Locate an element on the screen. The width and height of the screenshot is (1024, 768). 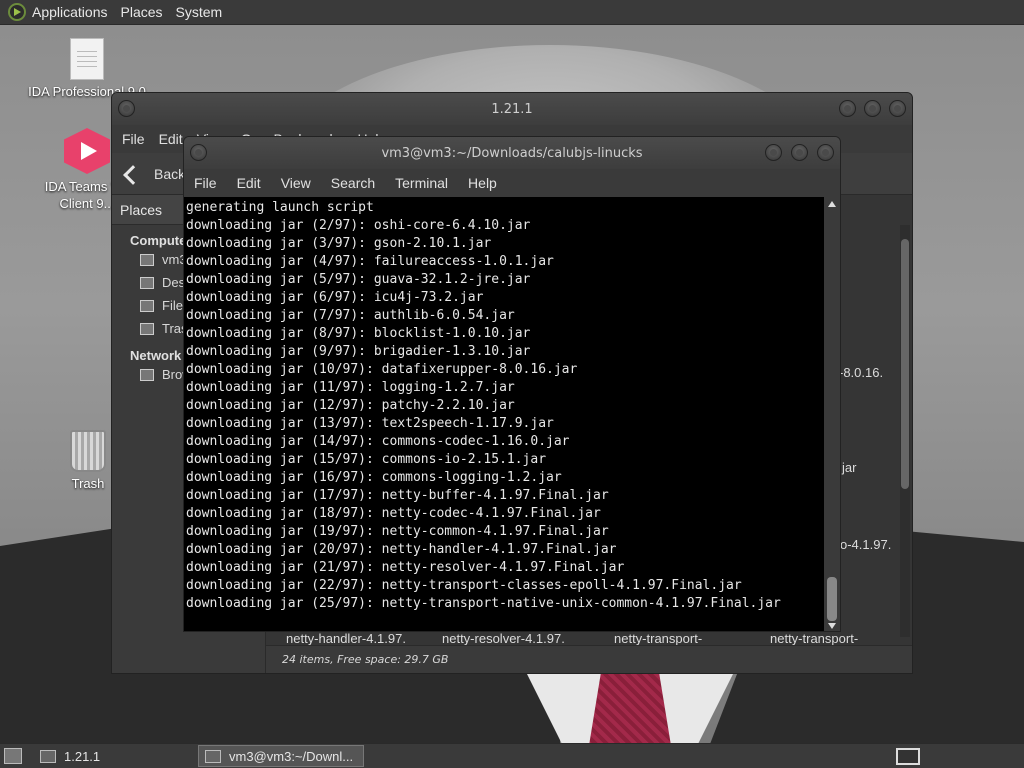
terminal-title: vm3@vm3:~/Downloads/calubjs-linucks is located at coordinates (512, 153).